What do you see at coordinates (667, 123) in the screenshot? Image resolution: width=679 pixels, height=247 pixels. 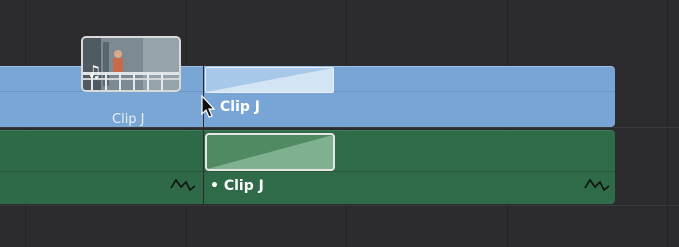 I see `grid-line` at bounding box center [667, 123].